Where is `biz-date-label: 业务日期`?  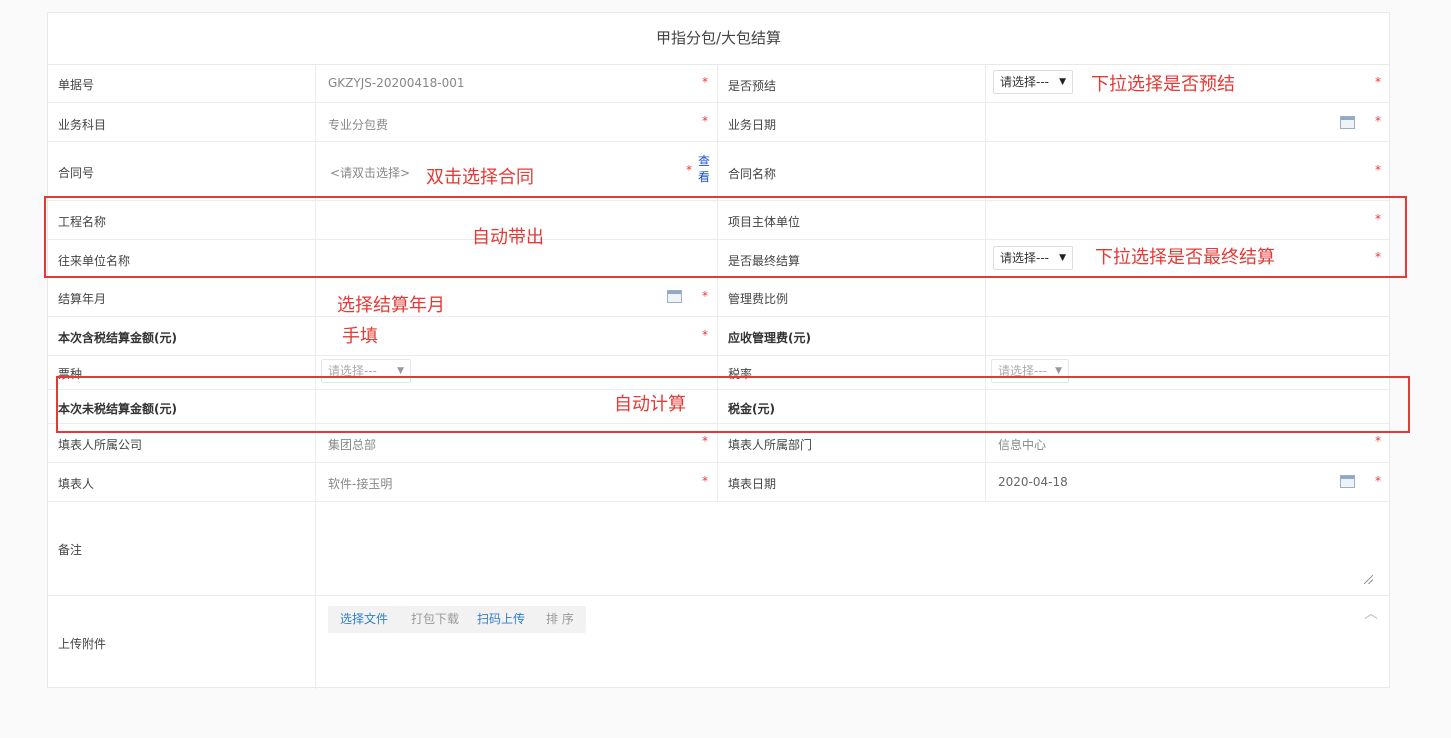
biz-date-label: 业务日期 is located at coordinates (752, 125).